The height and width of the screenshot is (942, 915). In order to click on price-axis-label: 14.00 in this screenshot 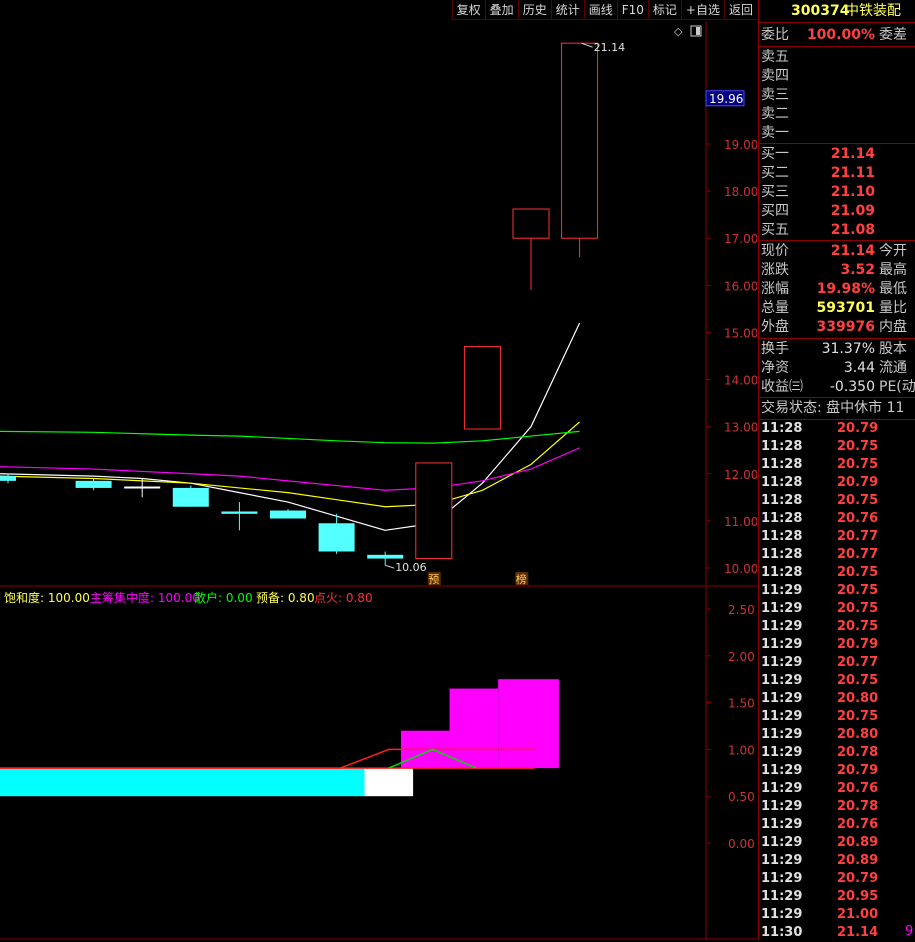, I will do `click(740, 381)`.